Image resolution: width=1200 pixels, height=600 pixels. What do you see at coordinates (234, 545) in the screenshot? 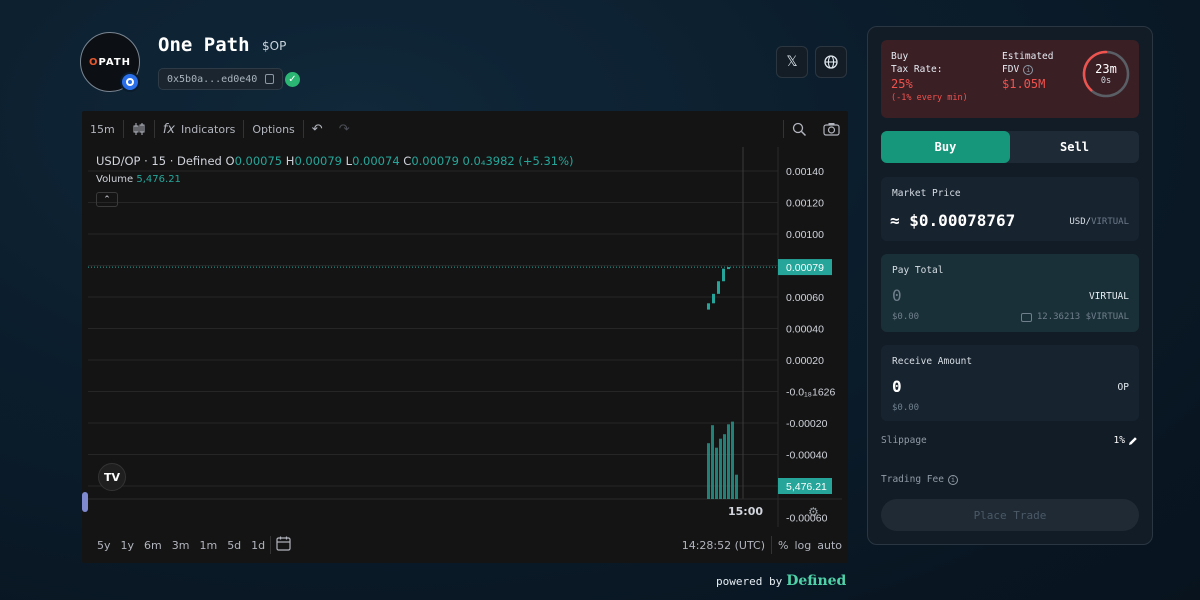
I see `range-5d: 5d` at bounding box center [234, 545].